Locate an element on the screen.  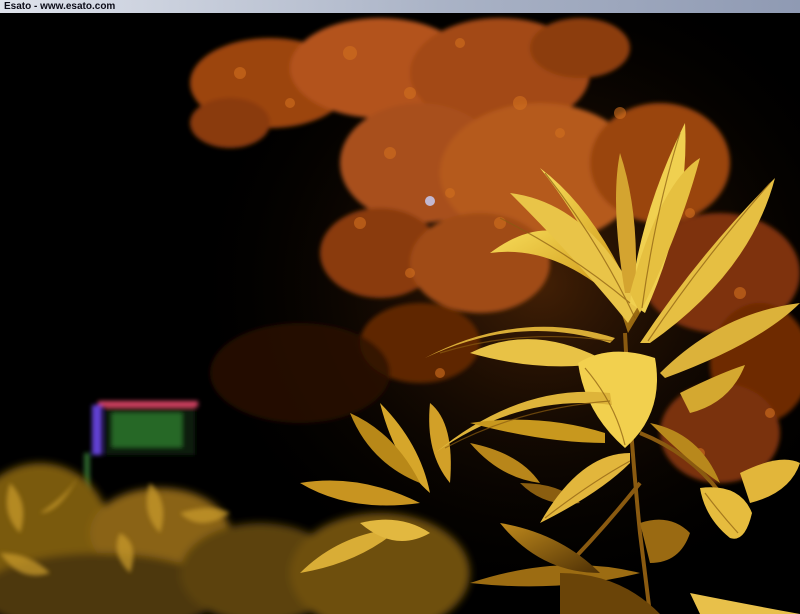
window-title: Esato - www.esato.com is located at coordinates (60, 6).